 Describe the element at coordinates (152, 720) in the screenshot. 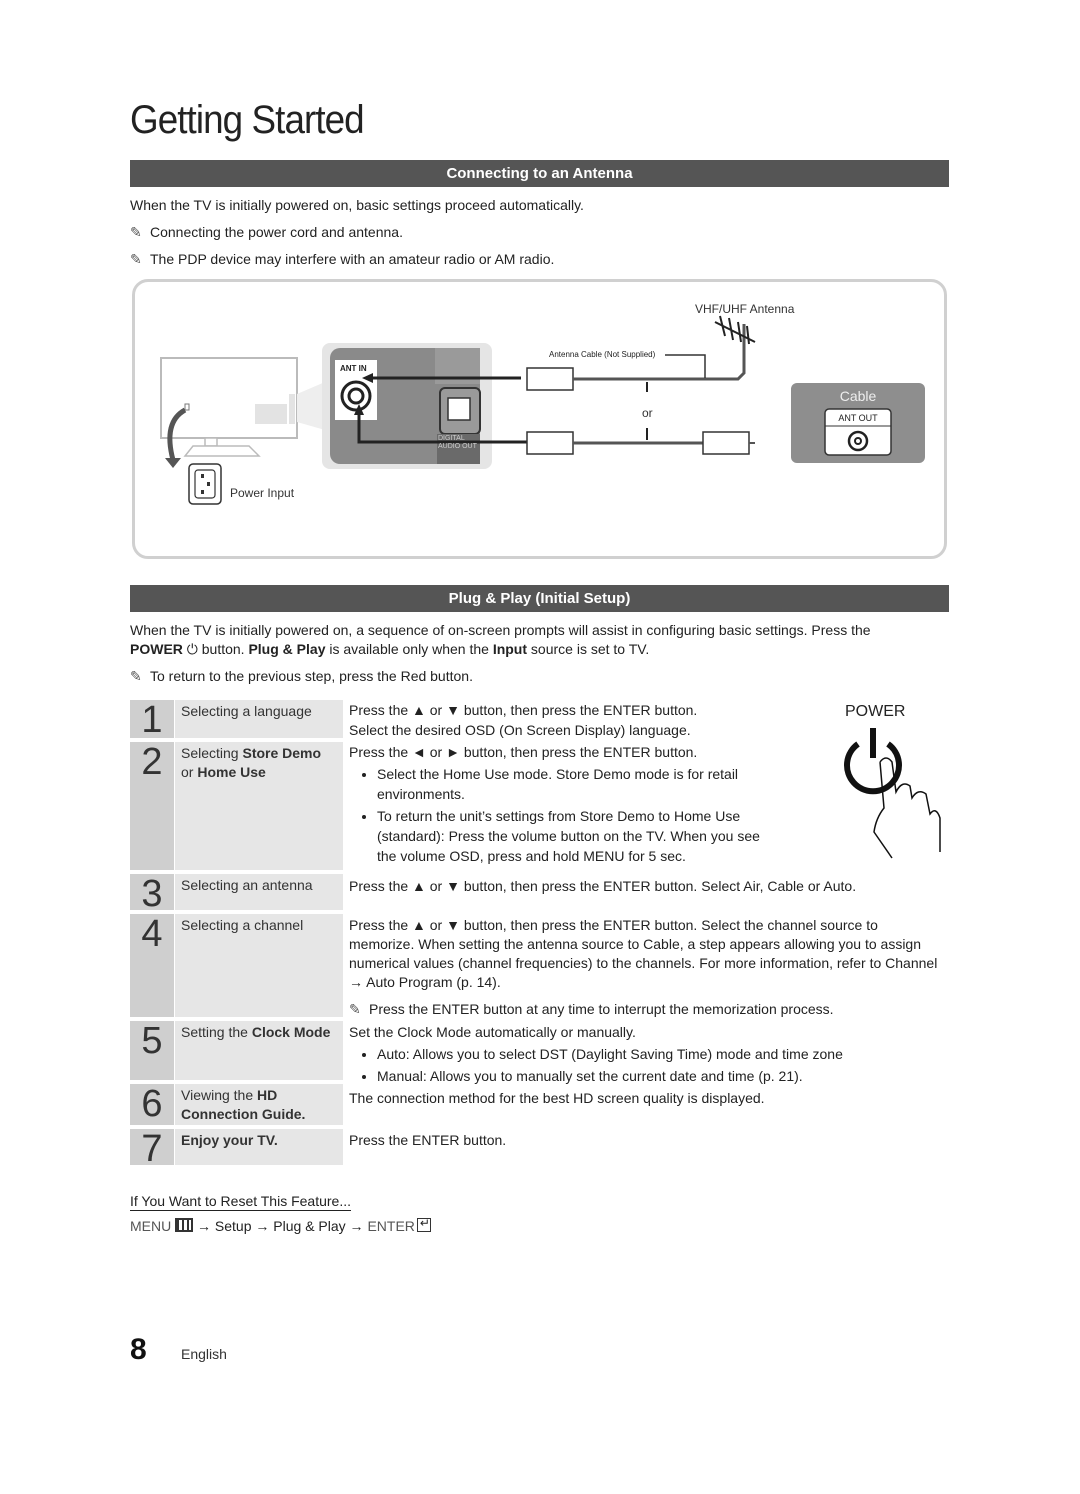

I see `step-number: 1` at that location.